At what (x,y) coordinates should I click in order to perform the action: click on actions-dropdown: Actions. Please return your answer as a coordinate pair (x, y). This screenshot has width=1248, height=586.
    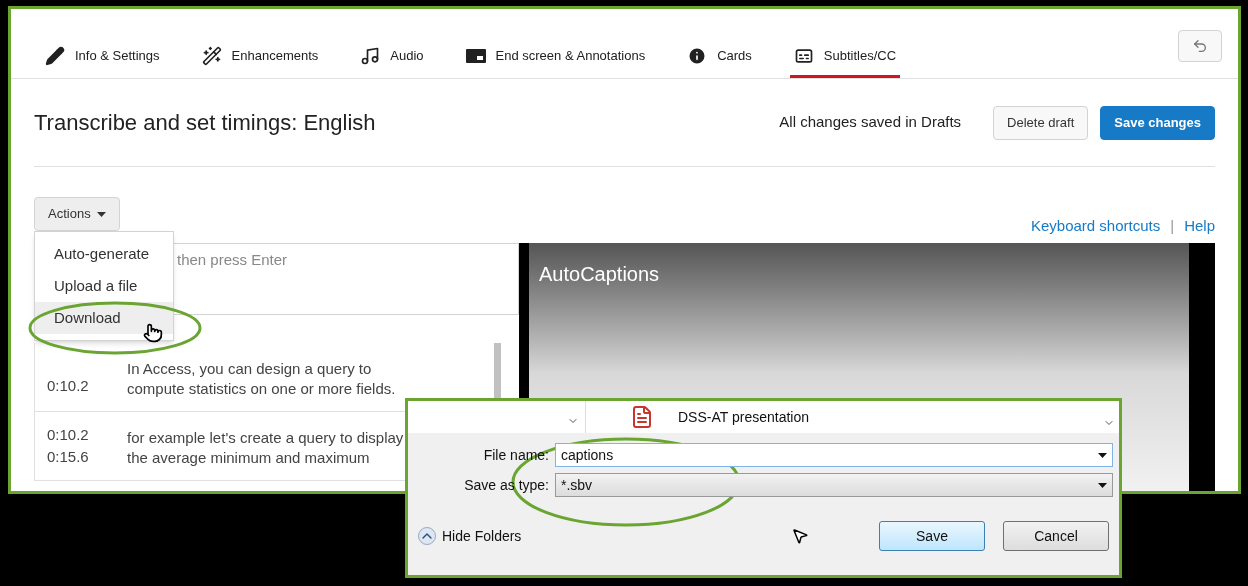
    Looking at the image, I should click on (77, 214).